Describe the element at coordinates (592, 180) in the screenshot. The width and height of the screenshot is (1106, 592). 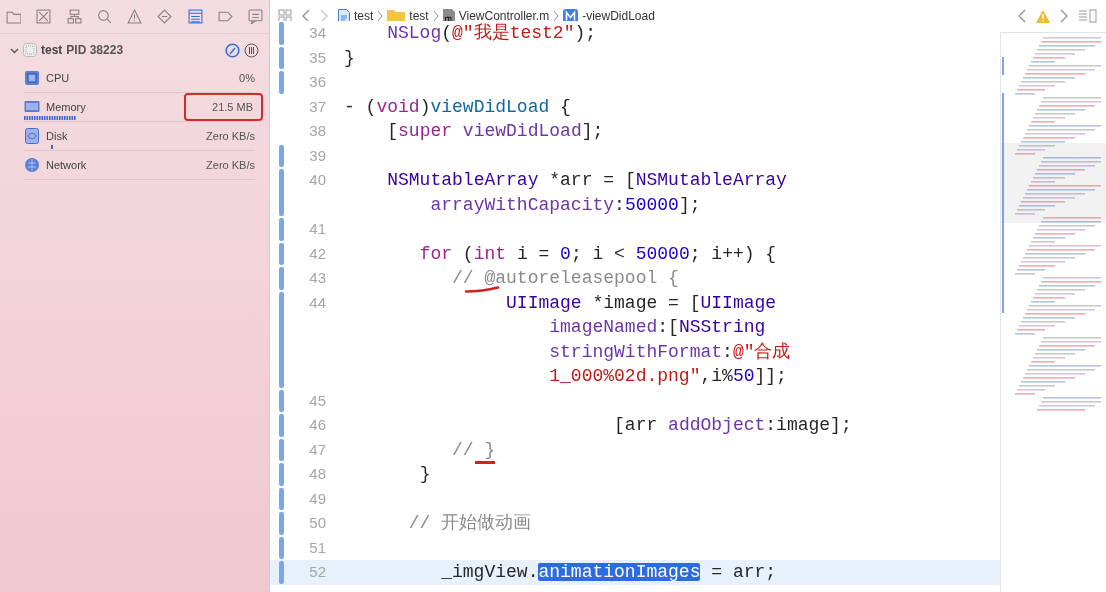
I see `code-token: *arr = [` at that location.